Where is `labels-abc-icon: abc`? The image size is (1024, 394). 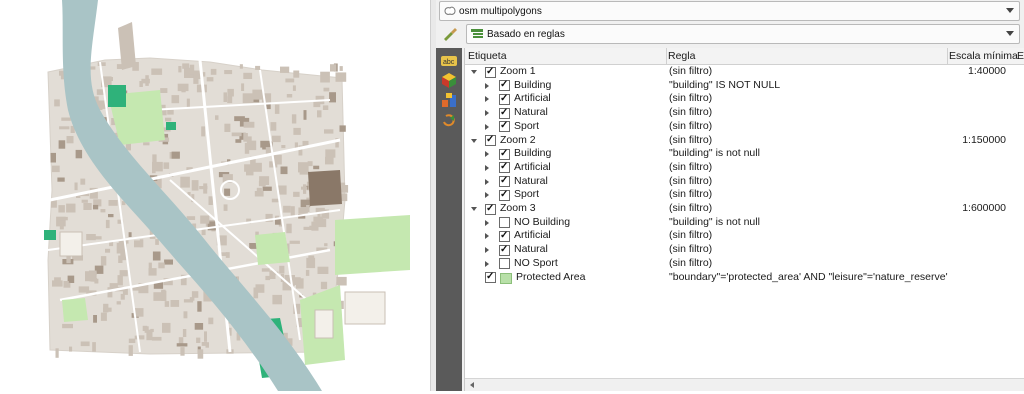 labels-abc-icon: abc is located at coordinates (449, 61).